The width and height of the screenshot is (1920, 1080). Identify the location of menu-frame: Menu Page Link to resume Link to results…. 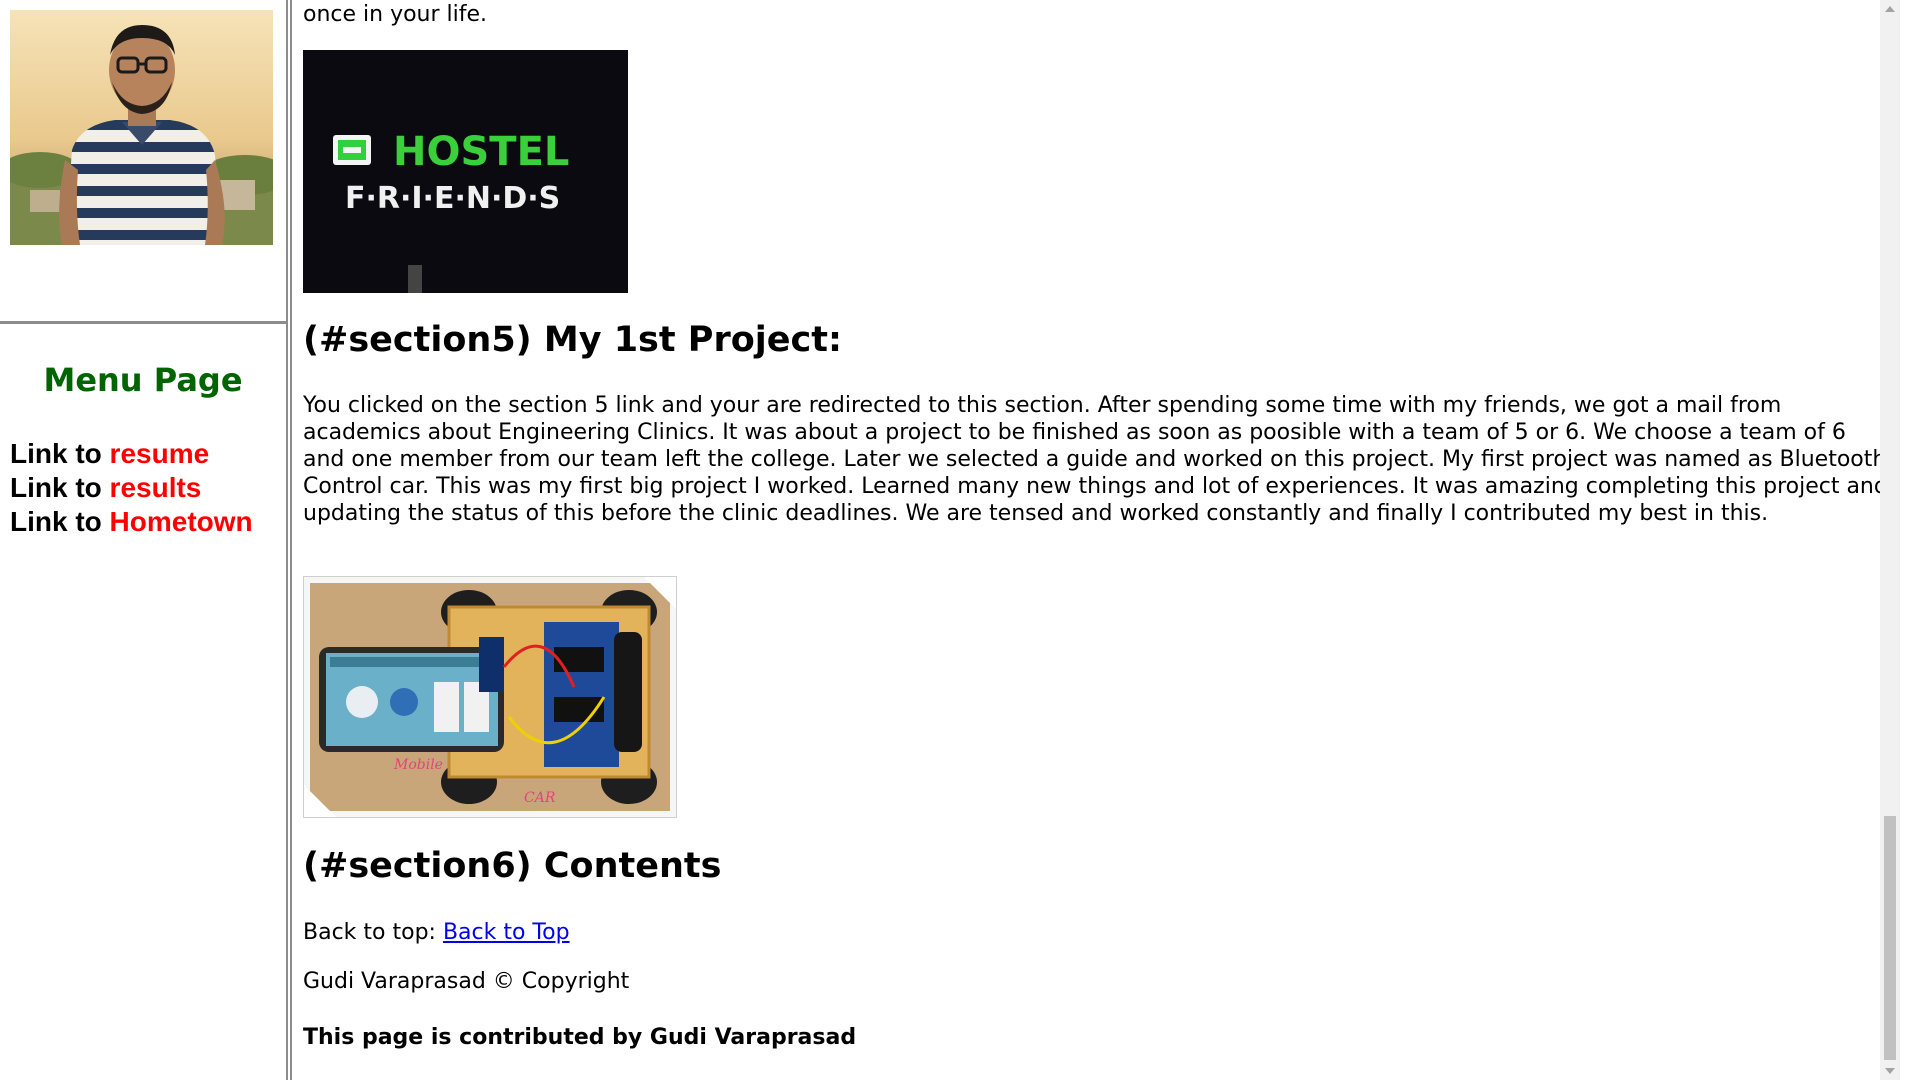
(143, 703).